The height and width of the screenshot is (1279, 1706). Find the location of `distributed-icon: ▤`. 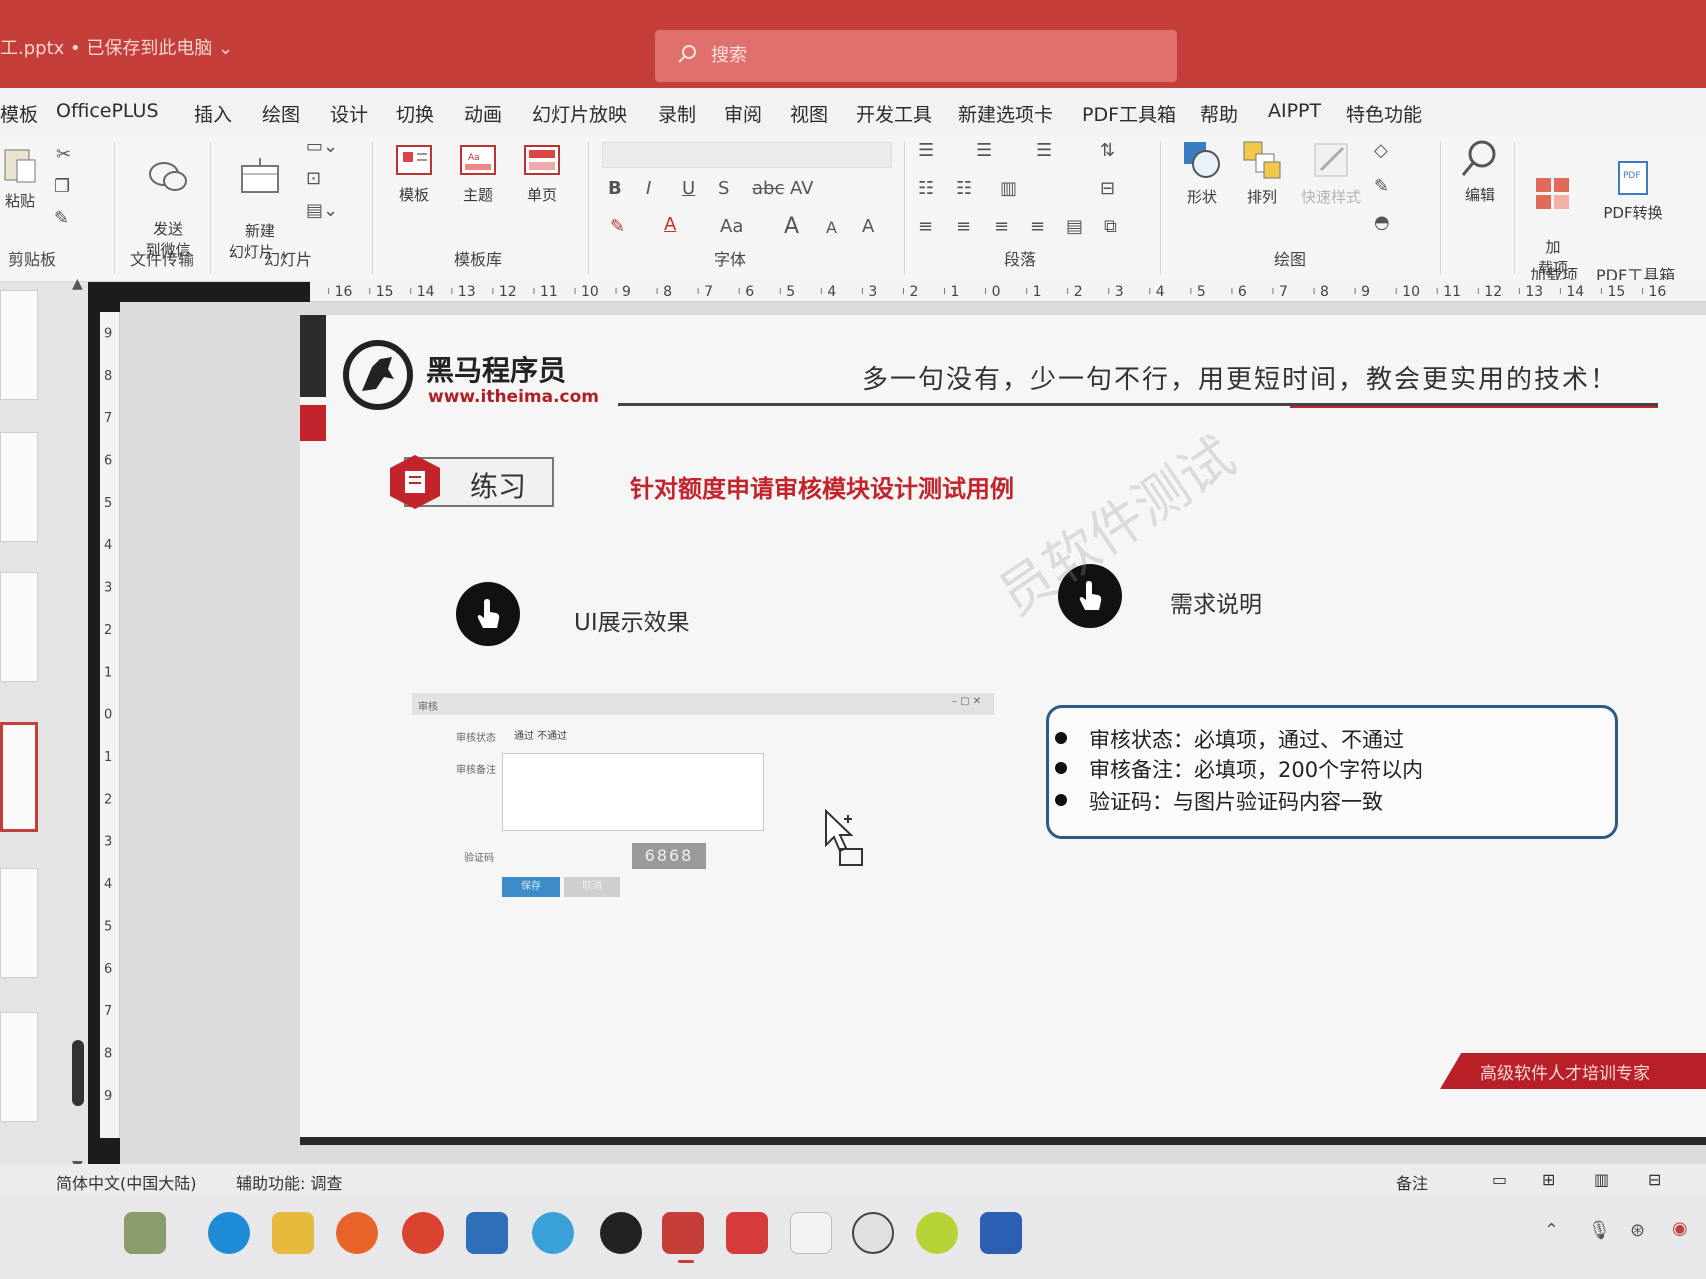

distributed-icon: ▤ is located at coordinates (1074, 226).